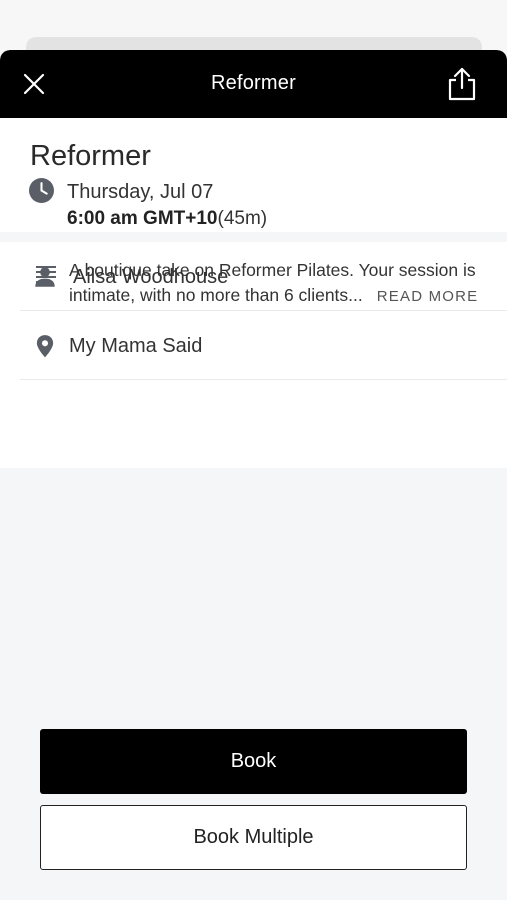 The image size is (507, 900). What do you see at coordinates (142, 218) in the screenshot?
I see `class-time: 6:00 am GMT+10` at bounding box center [142, 218].